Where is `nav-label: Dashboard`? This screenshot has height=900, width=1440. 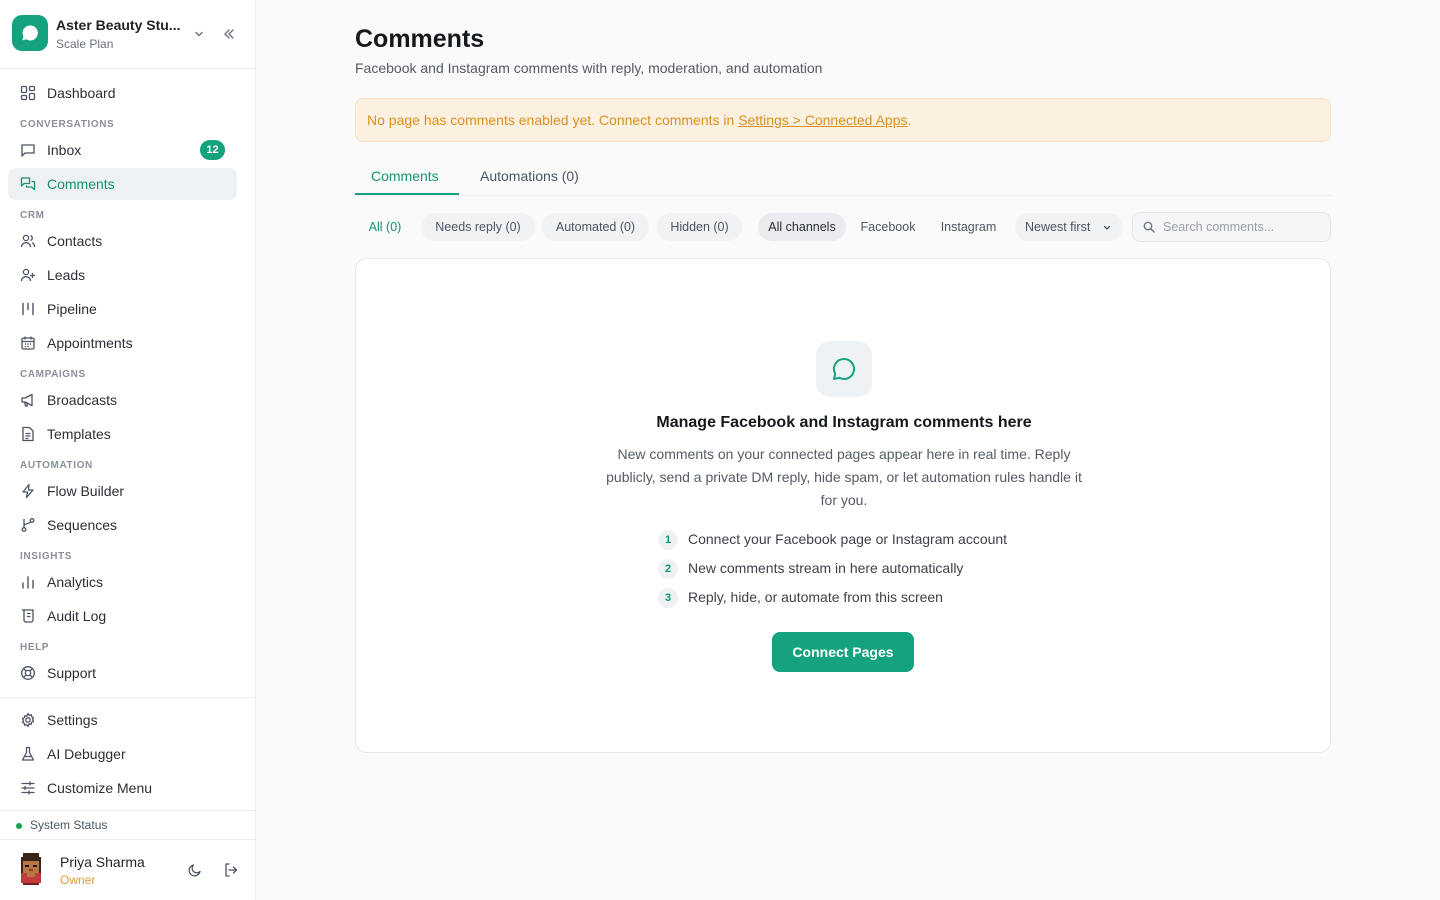 nav-label: Dashboard is located at coordinates (81, 93).